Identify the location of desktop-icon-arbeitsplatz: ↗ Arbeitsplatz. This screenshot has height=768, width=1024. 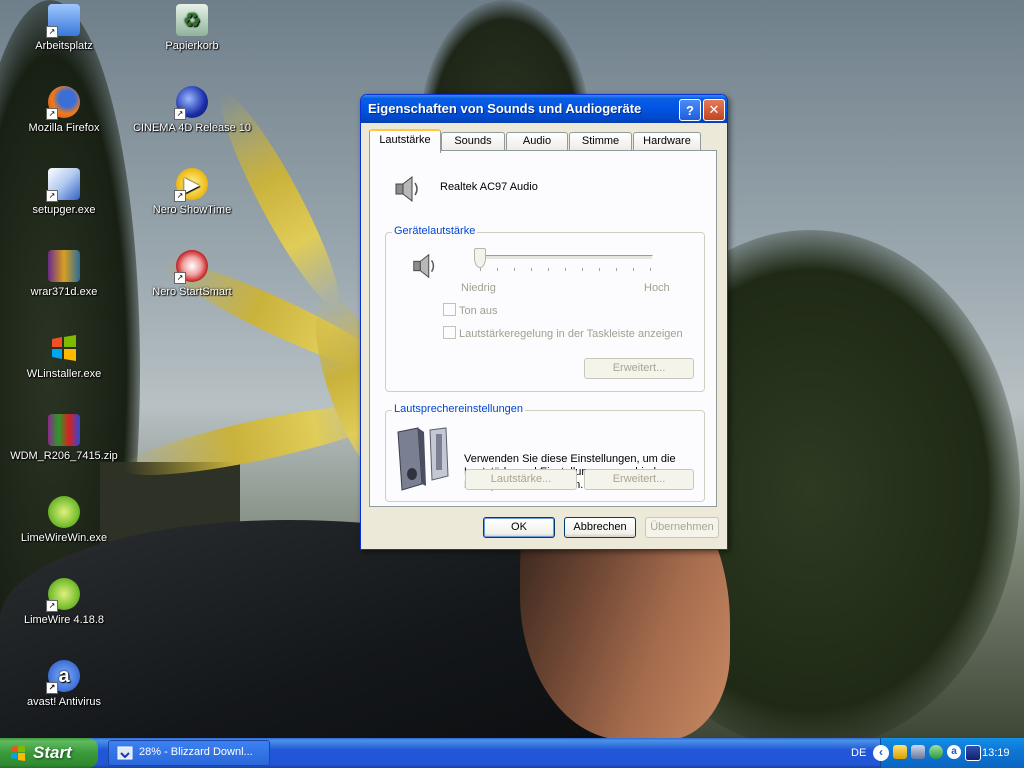
(64, 28).